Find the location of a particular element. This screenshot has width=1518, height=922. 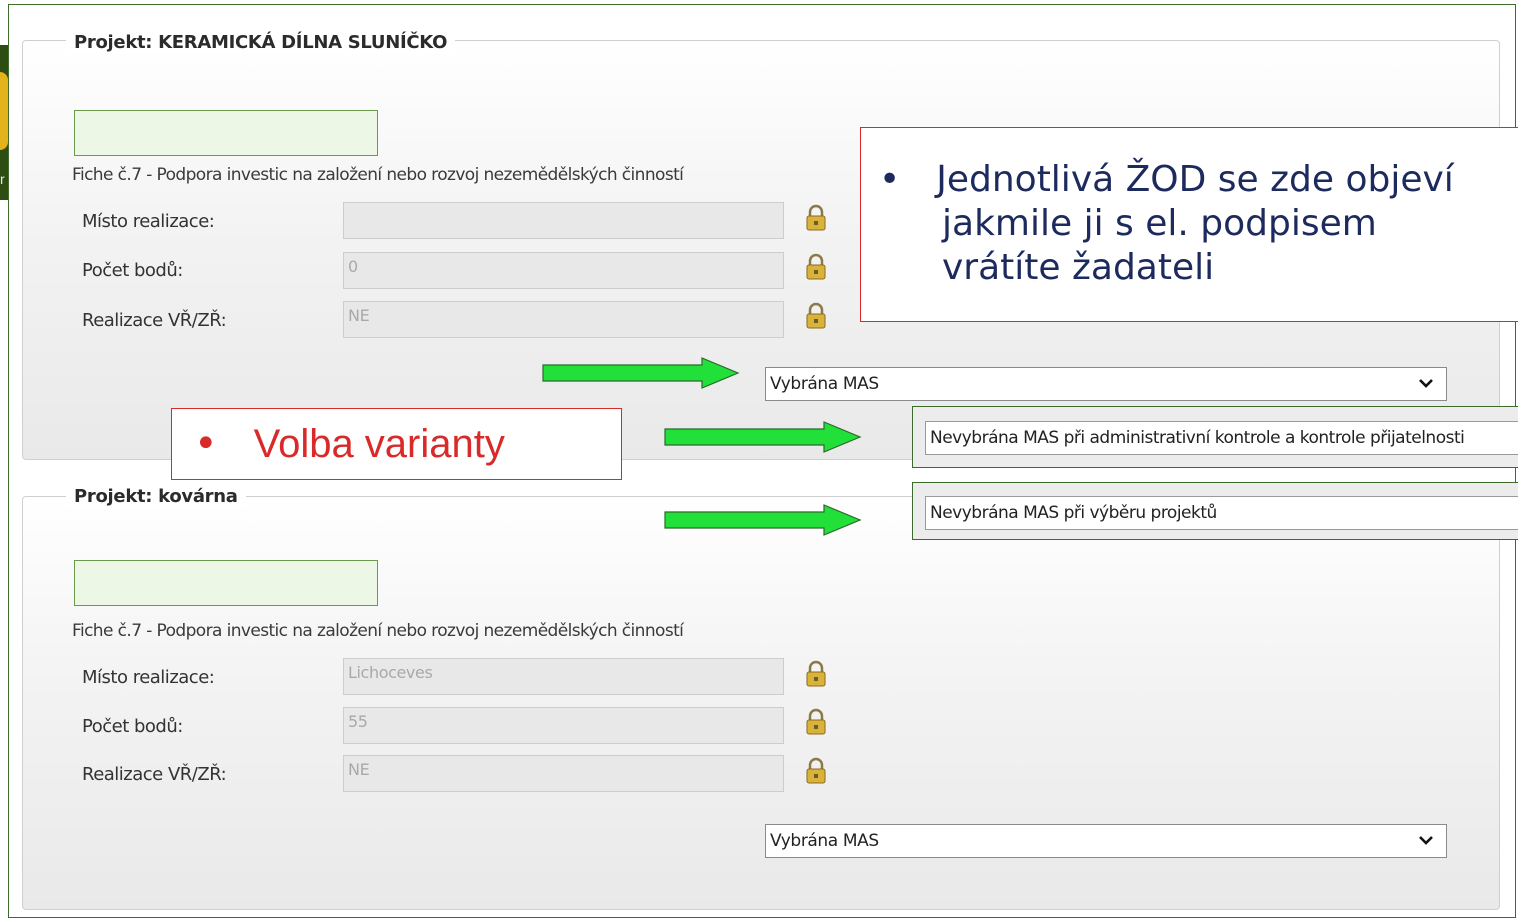

zod-callout-line3: vrátíte žadateli is located at coordinates (1078, 267).